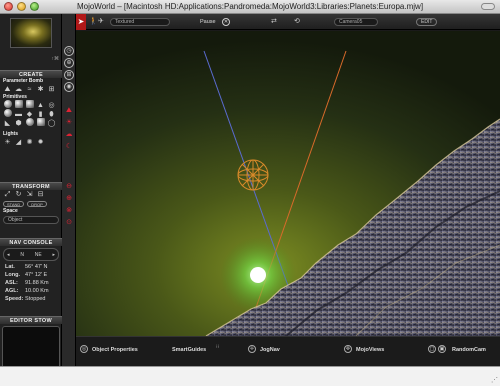 The image size is (500, 386). Describe the element at coordinates (208, 22) in the screenshot. I see `pause-label: Pause` at that location.